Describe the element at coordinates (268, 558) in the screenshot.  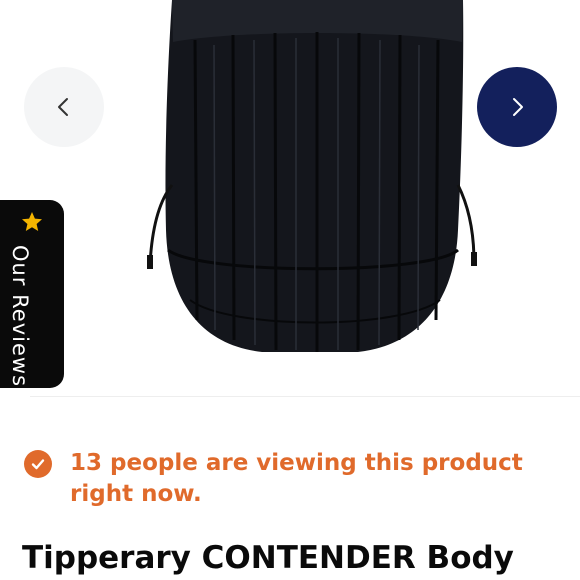
I see `product-title: Tipperary CONTENDER Body` at that location.